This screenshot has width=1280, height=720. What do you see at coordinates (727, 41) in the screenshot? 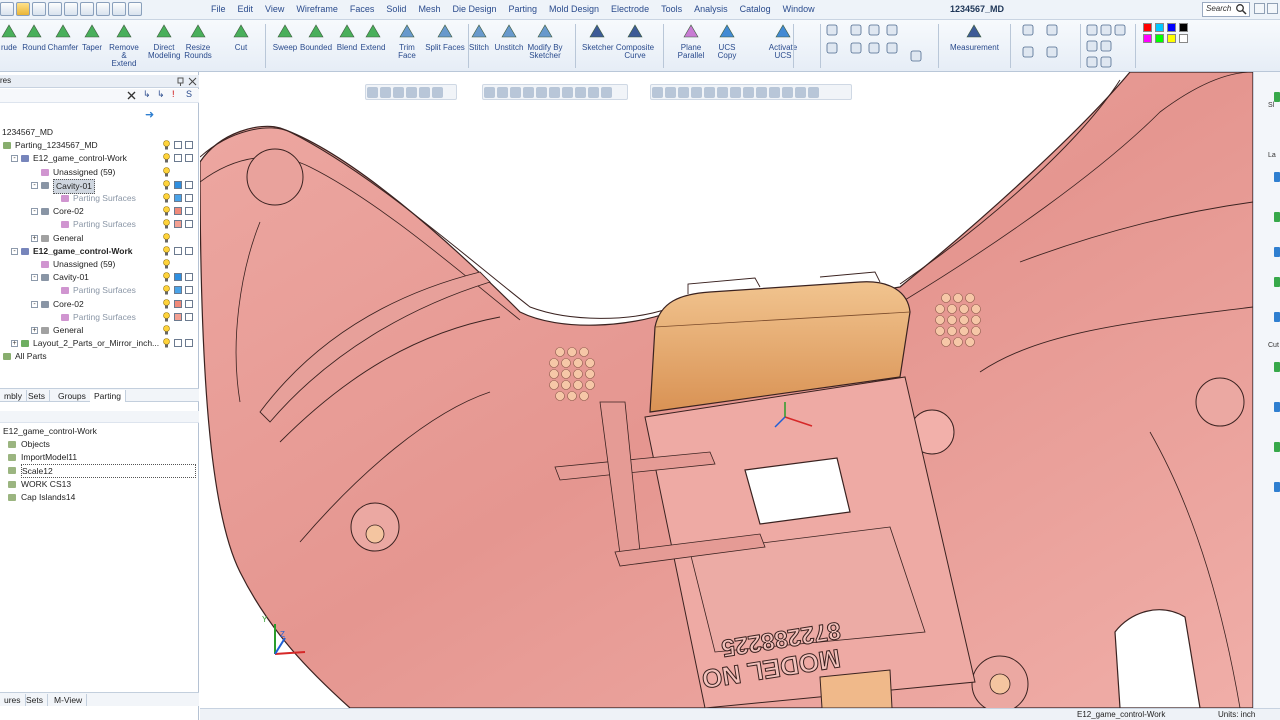
I see `ucs-copy-button: UCS Copy` at bounding box center [727, 41].